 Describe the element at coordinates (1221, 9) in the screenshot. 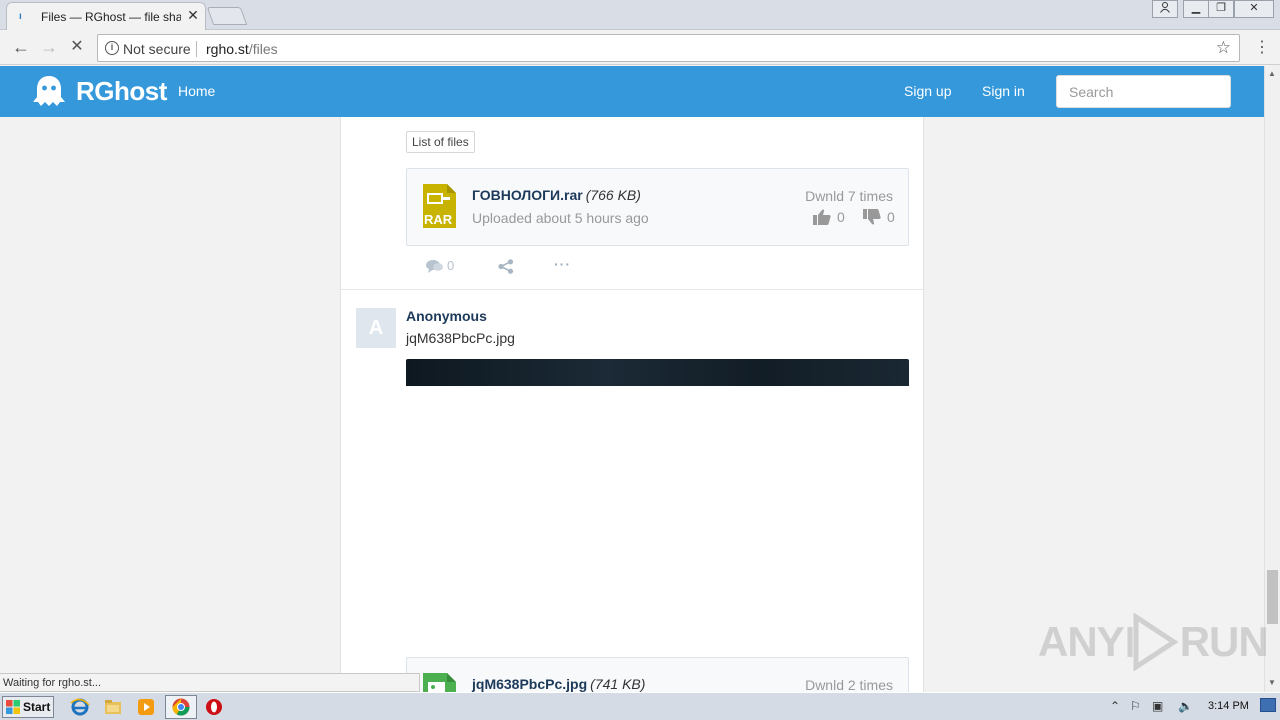

I see `restore-button: ❐` at that location.